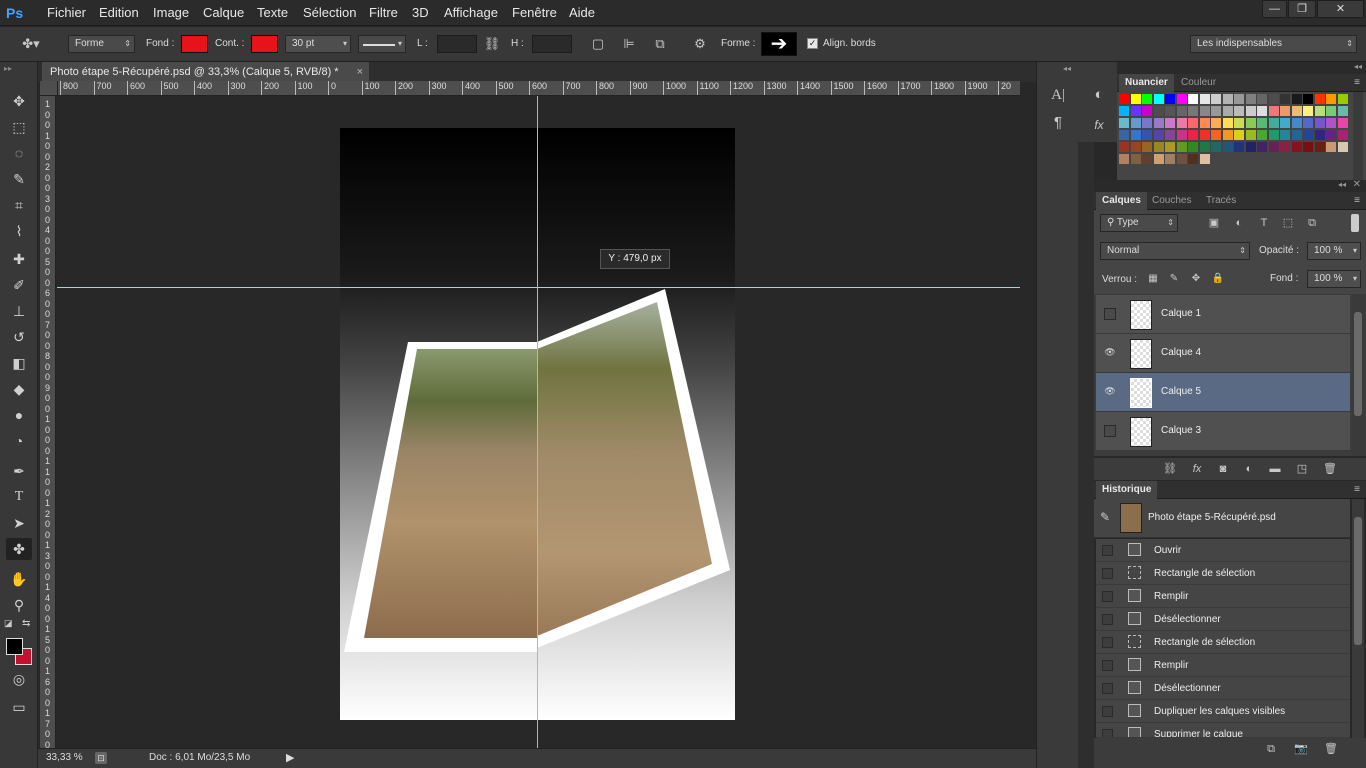 Image resolution: width=1366 pixels, height=768 pixels. What do you see at coordinates (1197, 469) in the screenshot?
I see `layer-style-icon: fx` at bounding box center [1197, 469].